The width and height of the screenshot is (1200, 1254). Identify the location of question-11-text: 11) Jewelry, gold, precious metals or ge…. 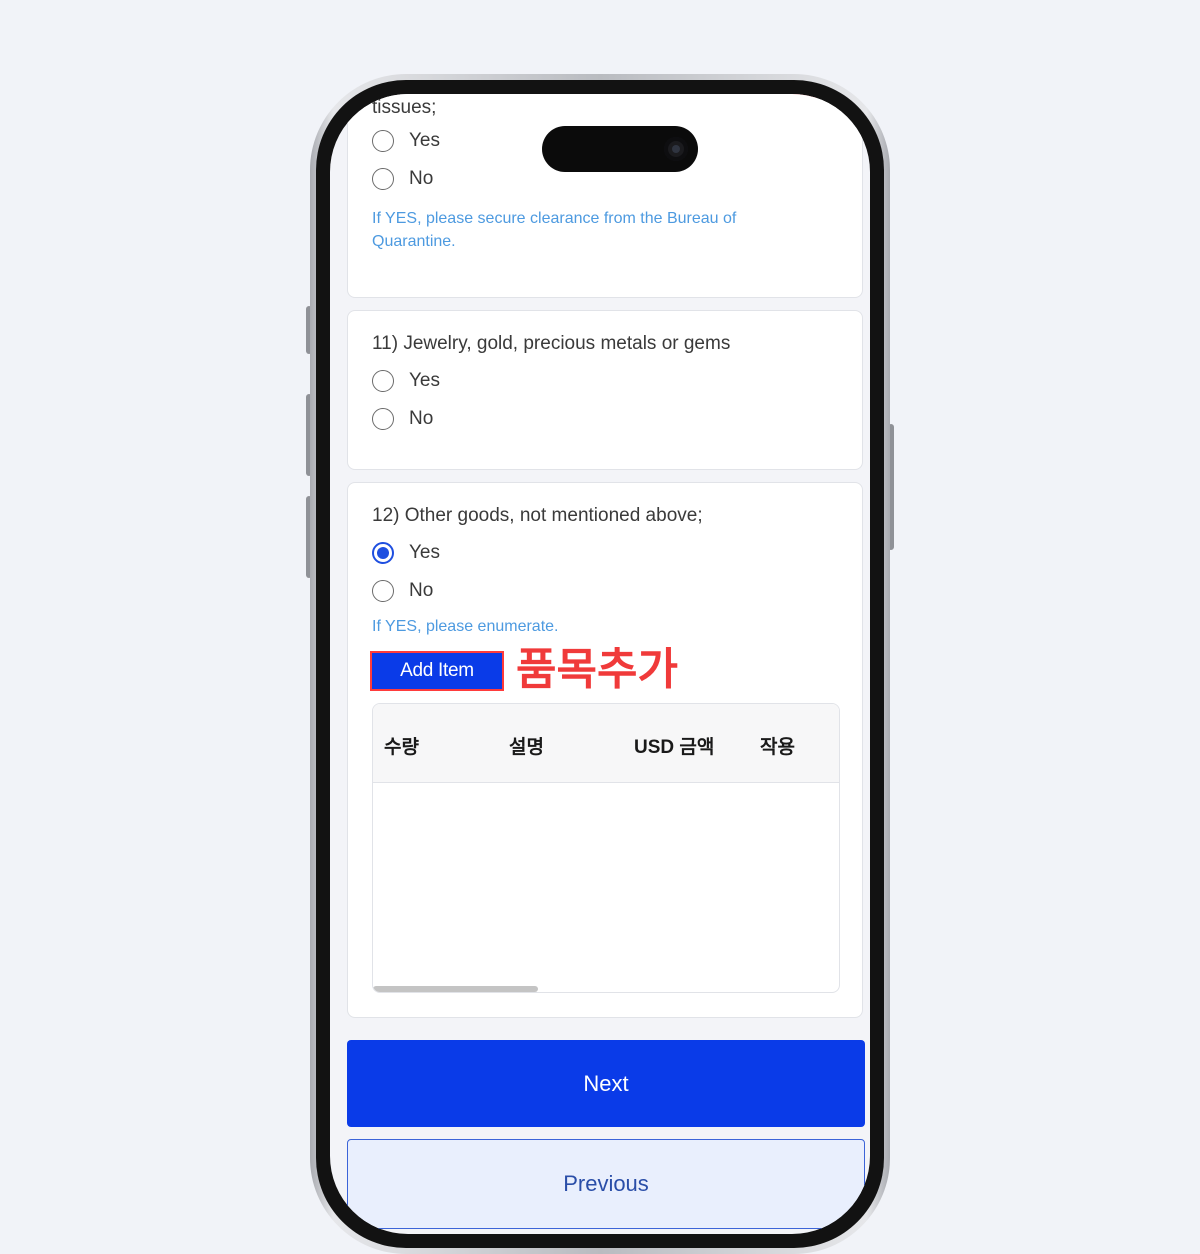
(551, 343).